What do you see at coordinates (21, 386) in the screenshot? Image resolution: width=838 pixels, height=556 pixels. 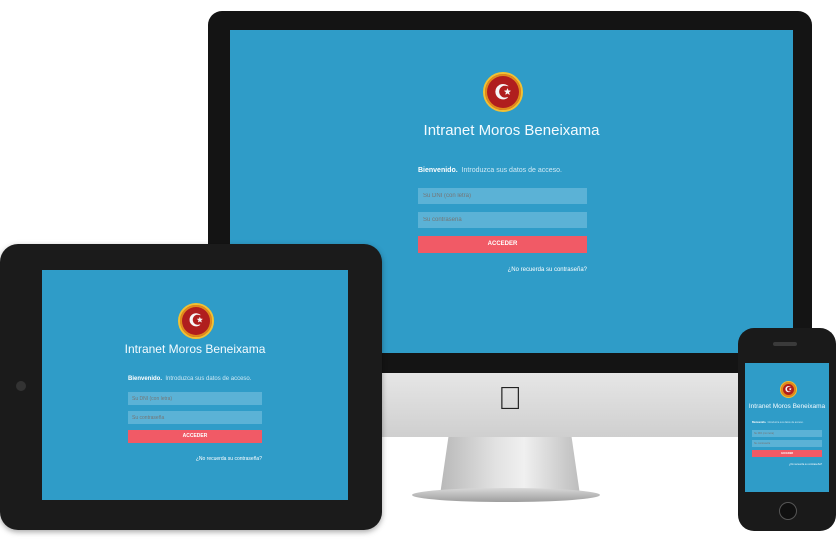 I see `ipad-camera` at bounding box center [21, 386].